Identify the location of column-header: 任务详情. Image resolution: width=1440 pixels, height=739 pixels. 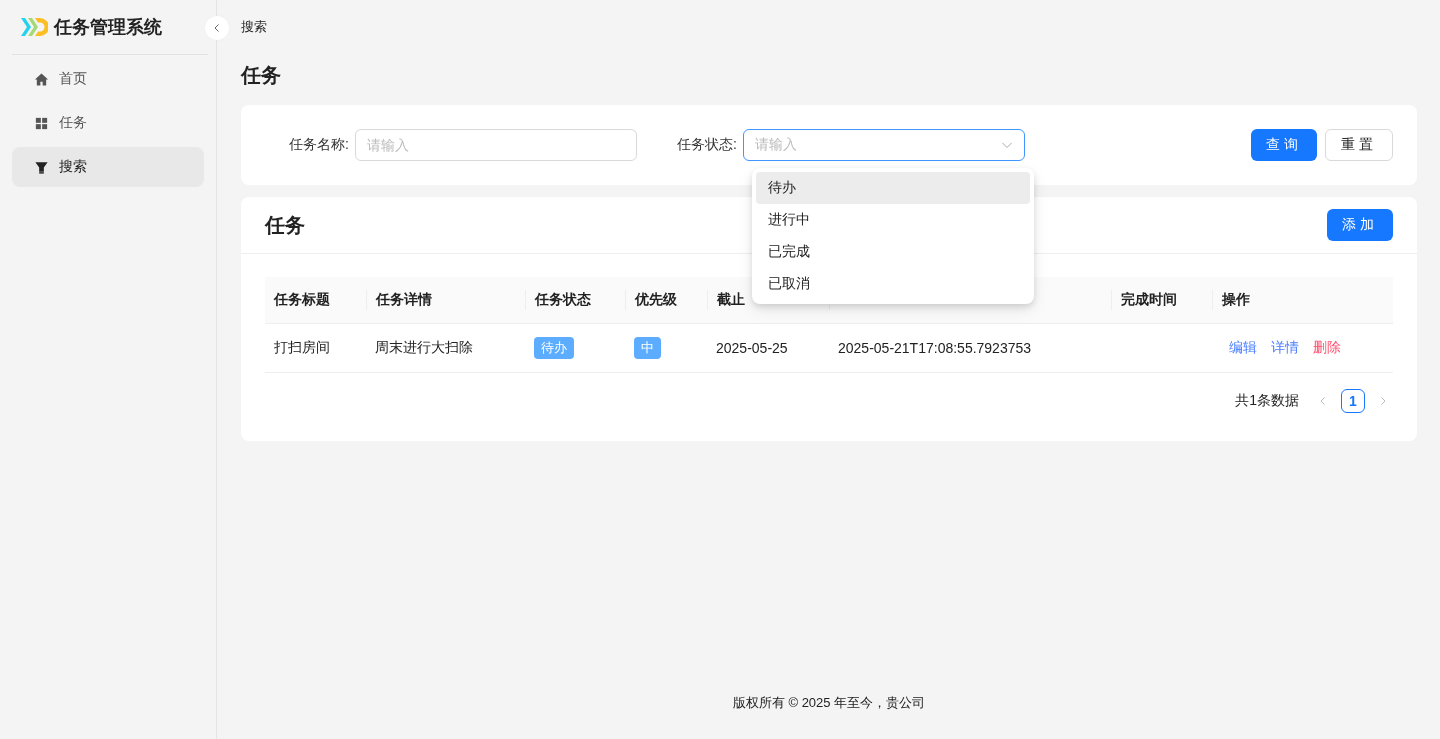
(445, 300).